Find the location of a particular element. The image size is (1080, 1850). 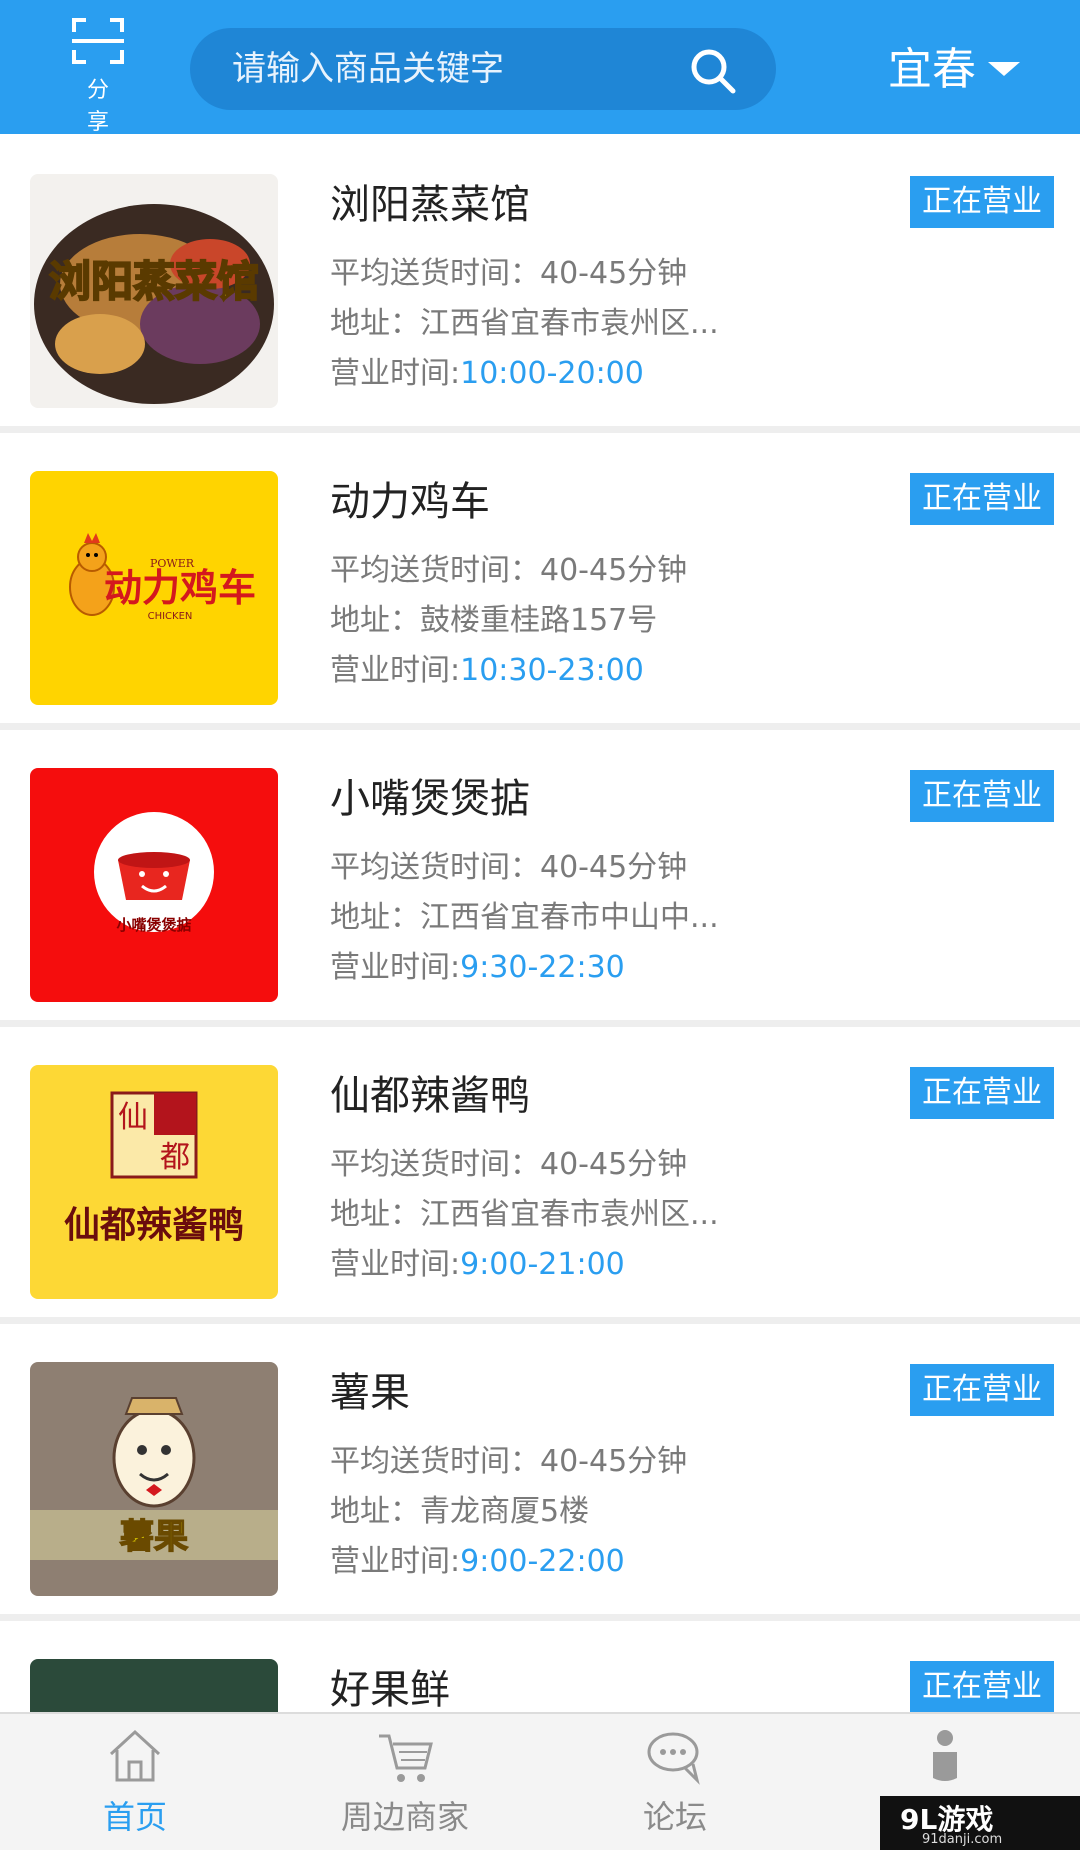

hours-value: 9:00-21:00 is located at coordinates (542, 1264).